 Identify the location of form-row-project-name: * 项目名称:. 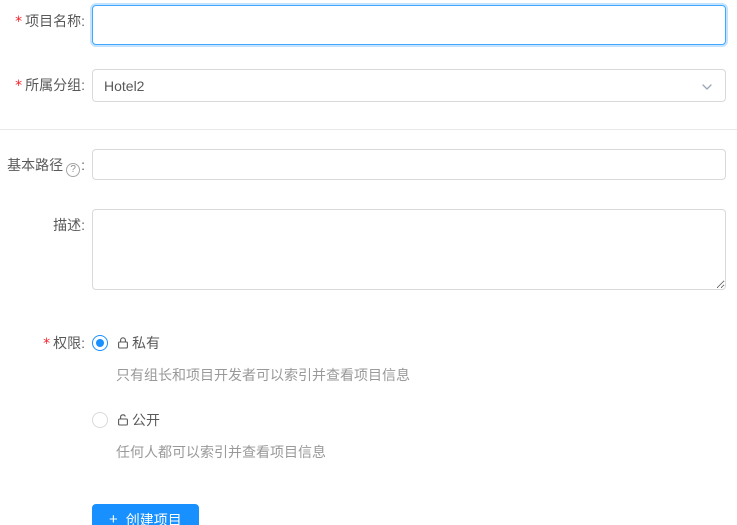
(368, 25).